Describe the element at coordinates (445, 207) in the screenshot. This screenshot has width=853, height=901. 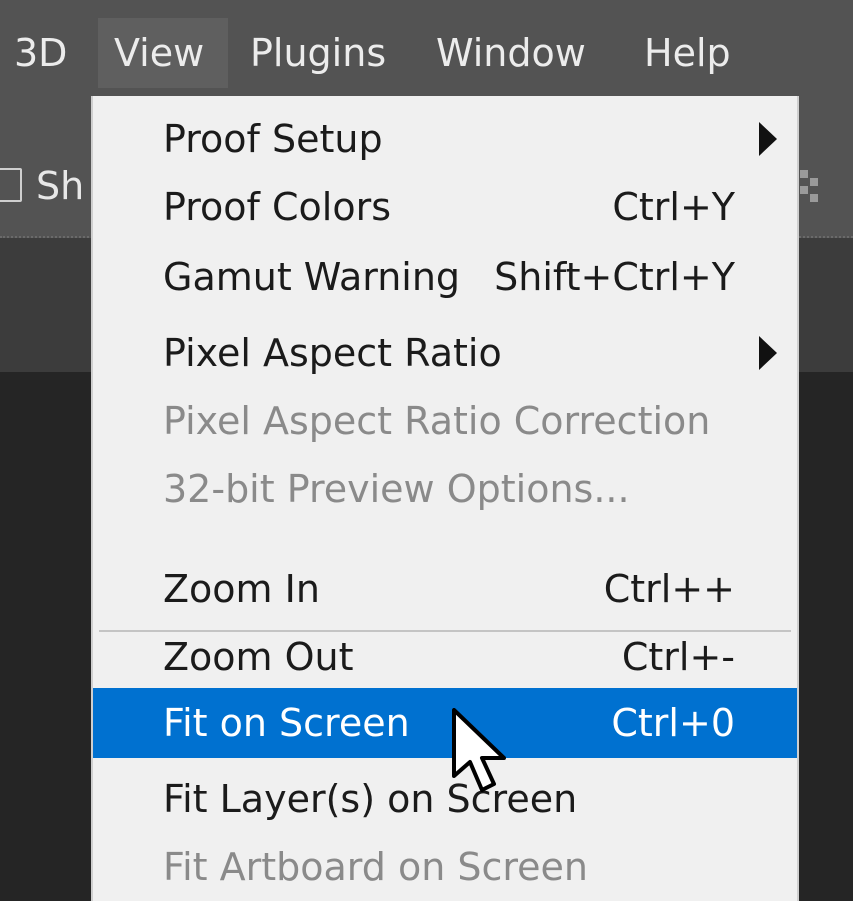
I see `menu-item-proof-colors: Proof Colors Ctrl+Y` at that location.